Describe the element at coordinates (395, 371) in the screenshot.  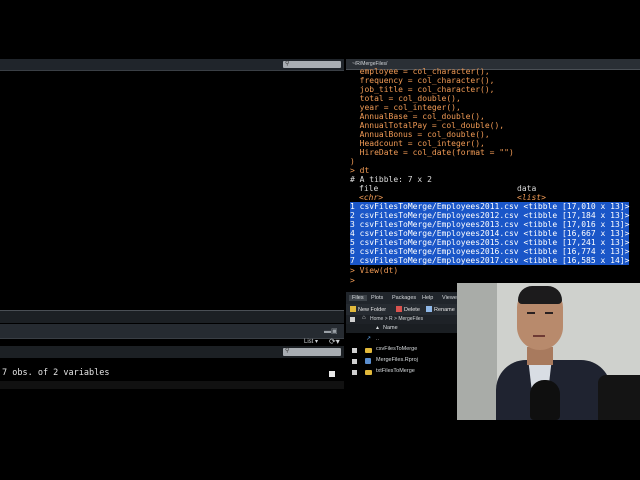
I see `list-item: txtFilesToMerge` at that location.